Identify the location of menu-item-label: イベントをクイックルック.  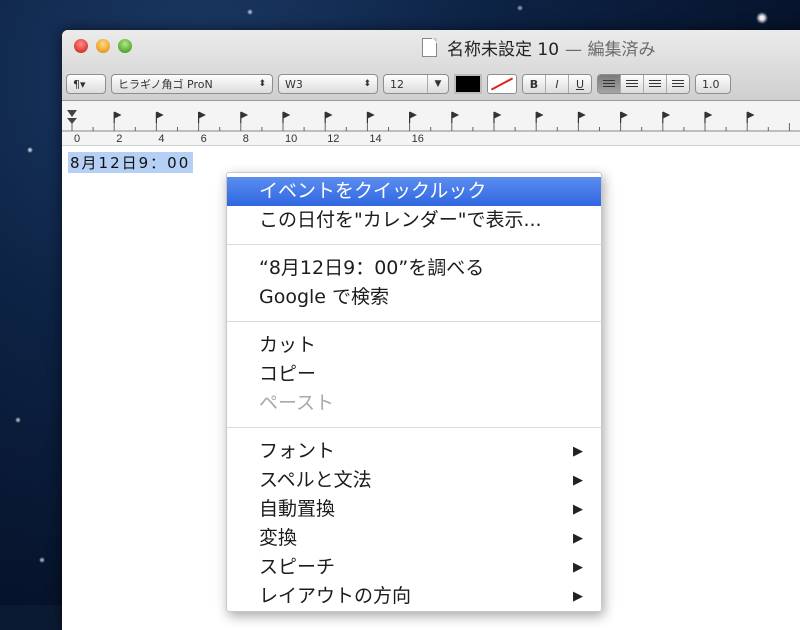
(373, 191).